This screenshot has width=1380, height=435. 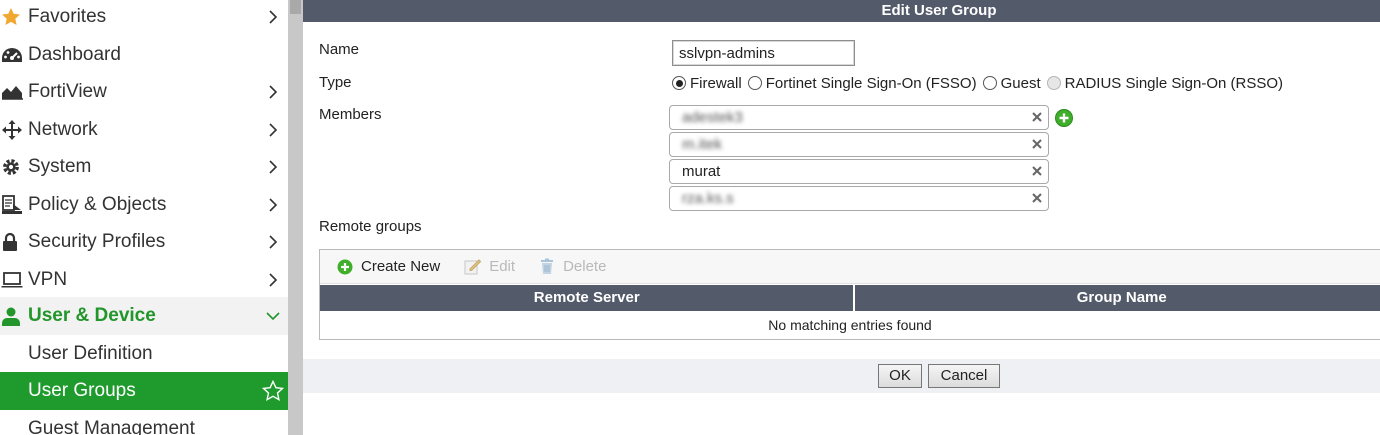 I want to click on edit-button: Edit, so click(x=489, y=266).